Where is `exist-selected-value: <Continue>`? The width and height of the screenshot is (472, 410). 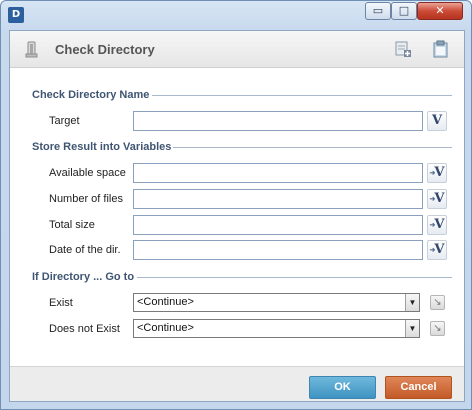
exist-selected-value: <Continue> is located at coordinates (165, 302).